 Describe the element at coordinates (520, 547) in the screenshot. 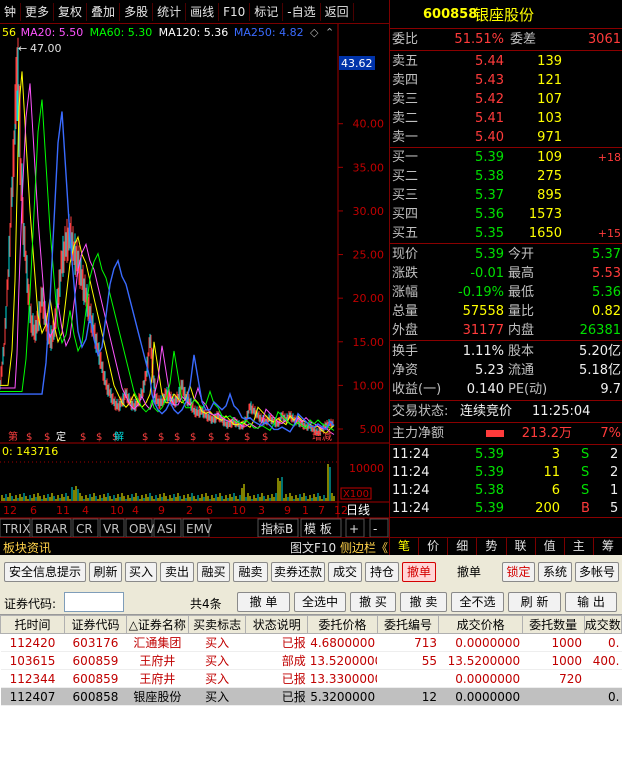

I see `quote-tab: 联` at that location.